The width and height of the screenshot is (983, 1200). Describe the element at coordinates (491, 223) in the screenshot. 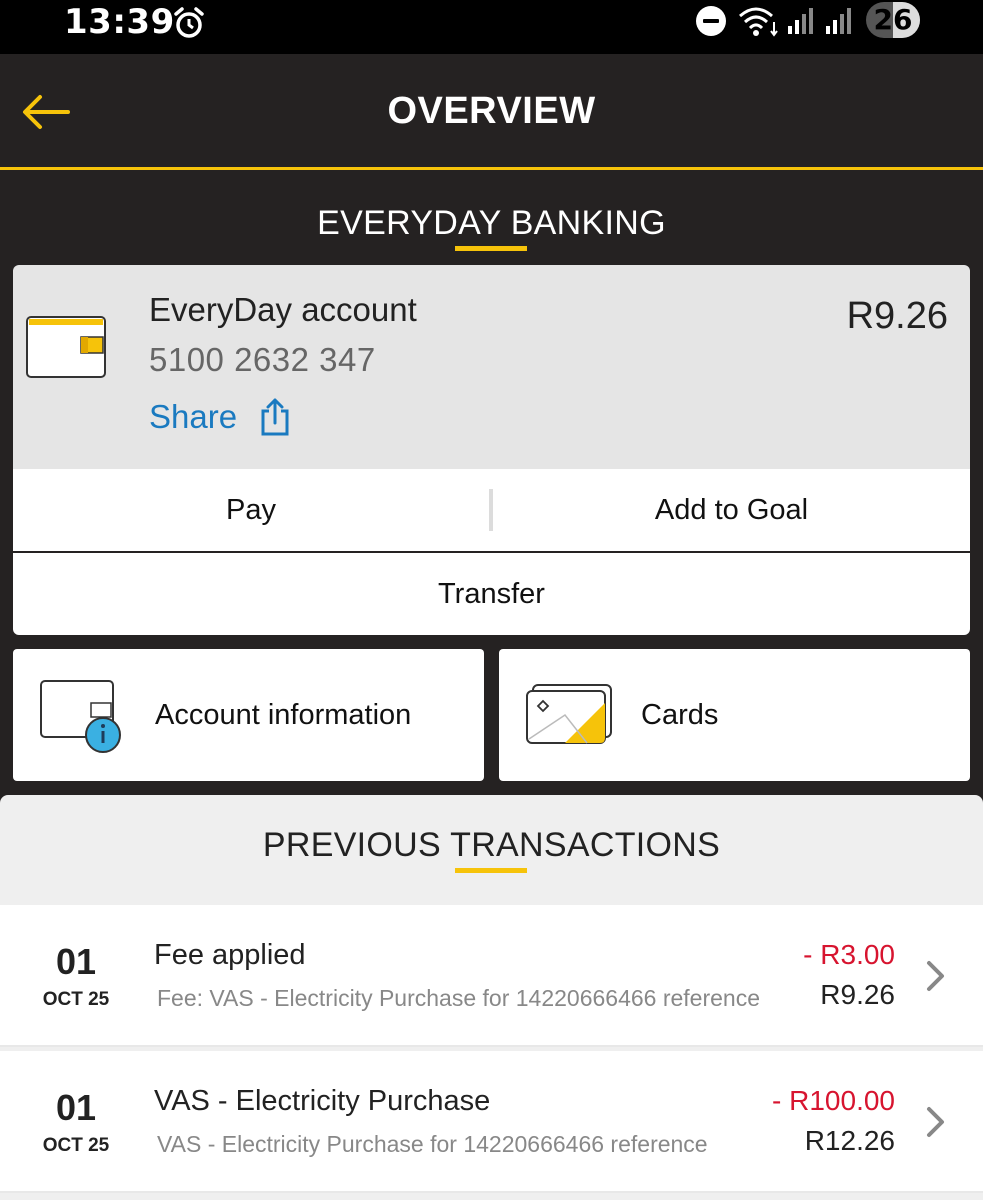

I see `everyday-banking-heading: EVERYDAY BANKING` at that location.